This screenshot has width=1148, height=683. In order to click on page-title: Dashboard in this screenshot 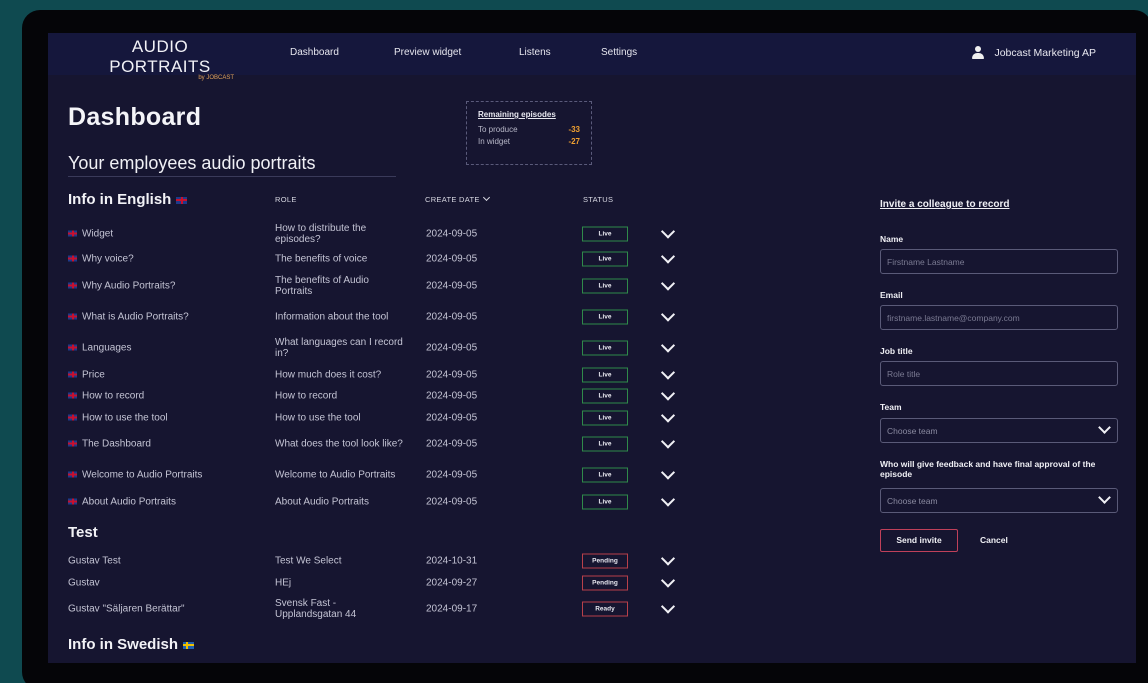, I will do `click(135, 117)`.